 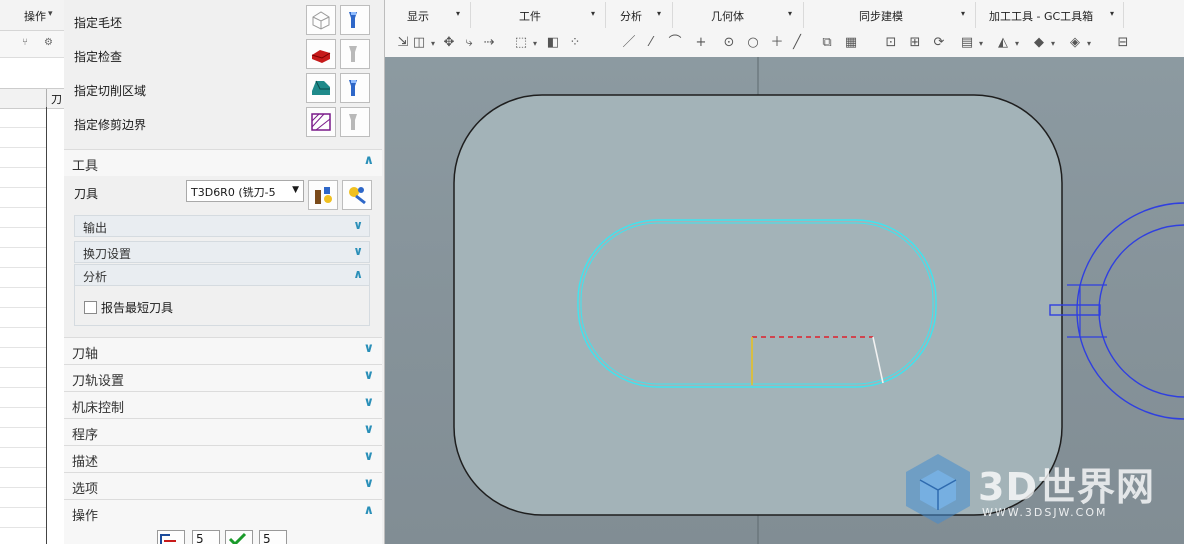 I want to click on fork-icon: ⑂, so click(x=29, y=43).